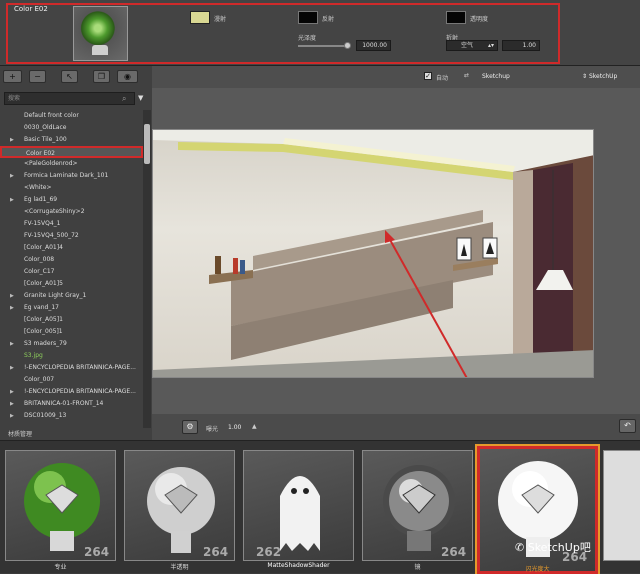 This screenshot has width=640, height=574. Describe the element at coordinates (140, 98) in the screenshot. I see `dropdown-arrow-icon: ▼` at that location.